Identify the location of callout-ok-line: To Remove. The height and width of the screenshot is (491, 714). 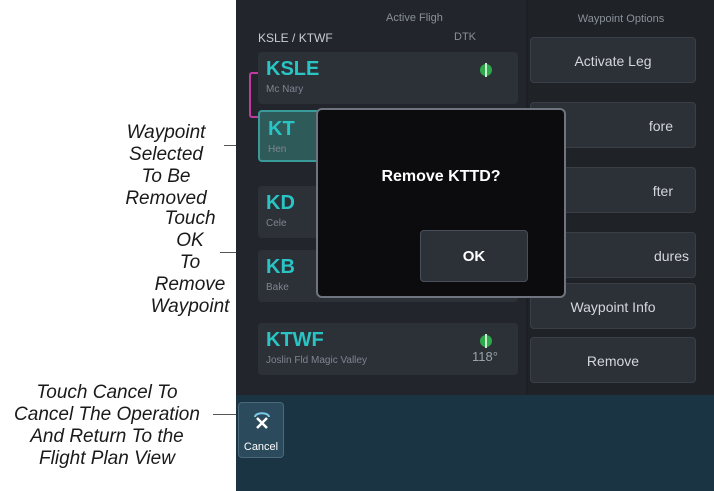
(190, 273).